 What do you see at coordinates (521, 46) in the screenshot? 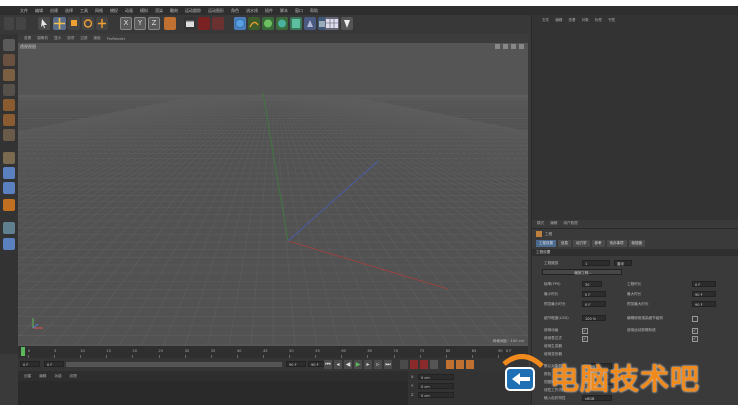
I see `maximize-icon` at bounding box center [521, 46].